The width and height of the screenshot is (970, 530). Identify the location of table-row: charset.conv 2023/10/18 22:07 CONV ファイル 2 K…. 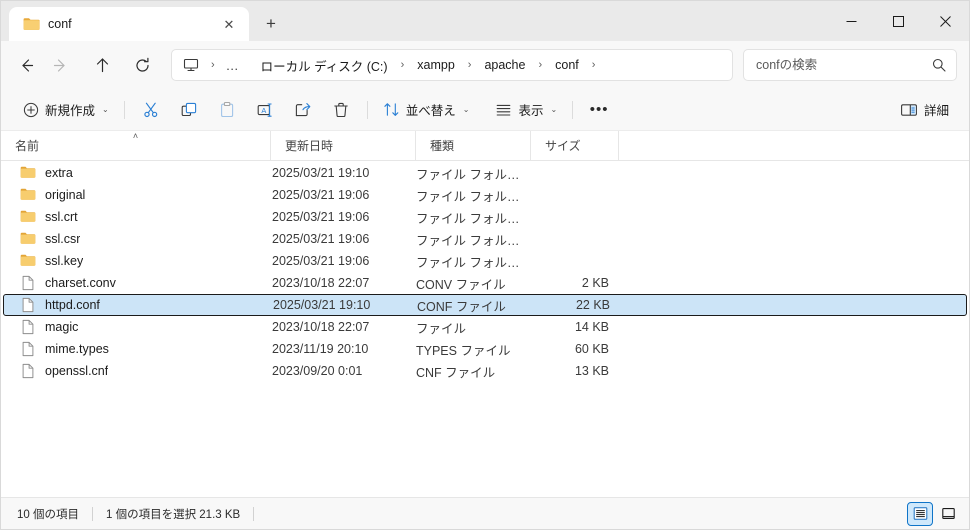
(485, 283).